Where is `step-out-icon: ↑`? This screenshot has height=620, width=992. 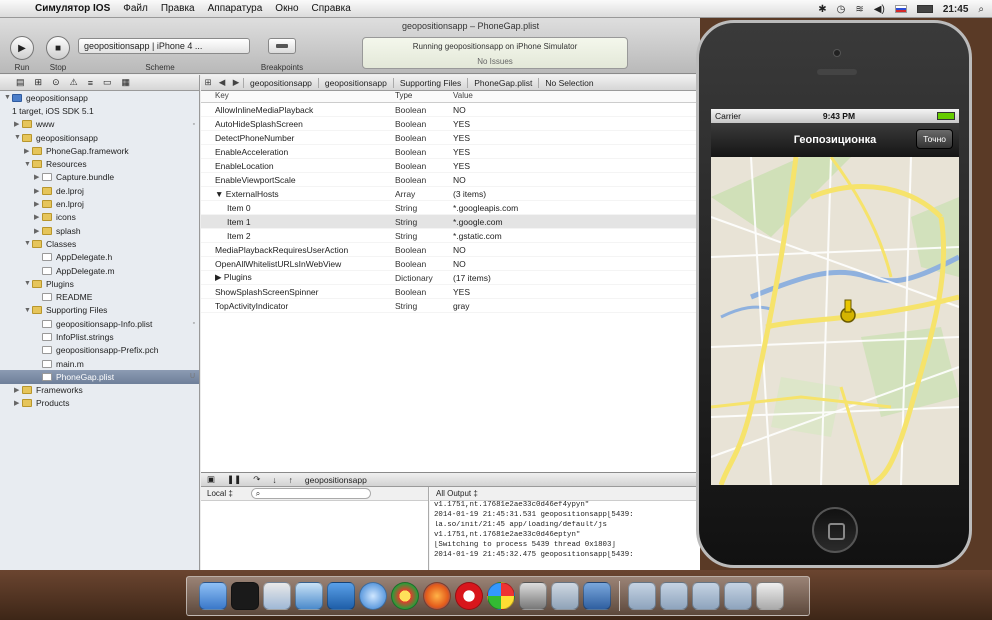 step-out-icon: ↑ is located at coordinates (291, 480).